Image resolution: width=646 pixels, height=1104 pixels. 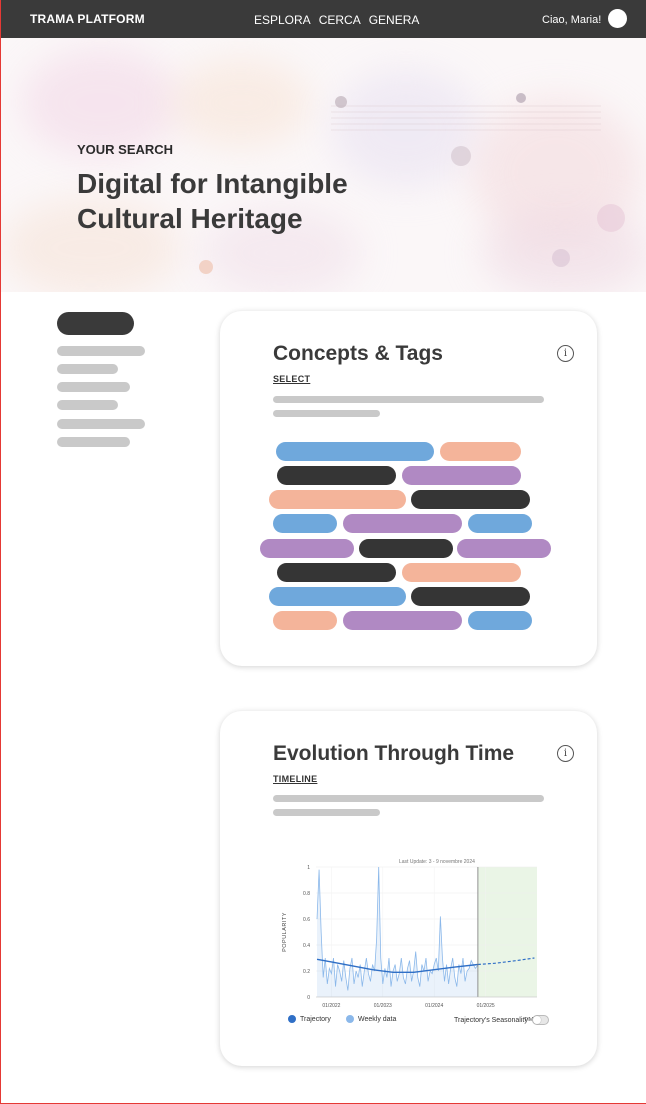 I want to click on brand-logo: TRAMA PLATFORM, so click(x=87, y=19).